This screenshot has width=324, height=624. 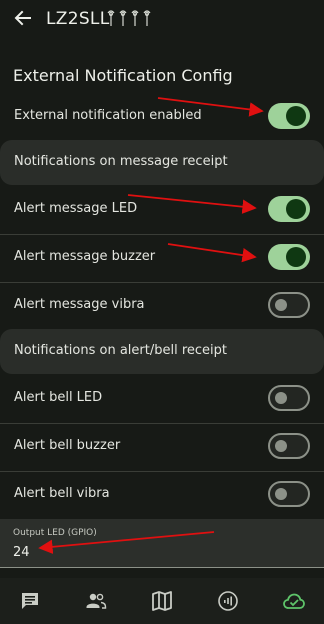 I want to click on row-label: Alert message buzzer, so click(x=85, y=256).